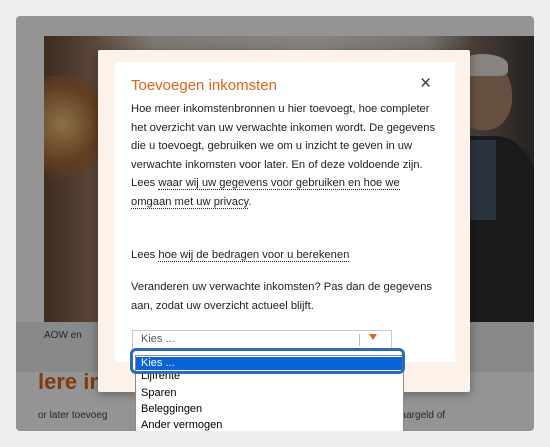 This screenshot has width=550, height=447. What do you see at coordinates (254, 255) in the screenshot?
I see `calculation-link: hoe wij de bedragen voor u berekenen` at bounding box center [254, 255].